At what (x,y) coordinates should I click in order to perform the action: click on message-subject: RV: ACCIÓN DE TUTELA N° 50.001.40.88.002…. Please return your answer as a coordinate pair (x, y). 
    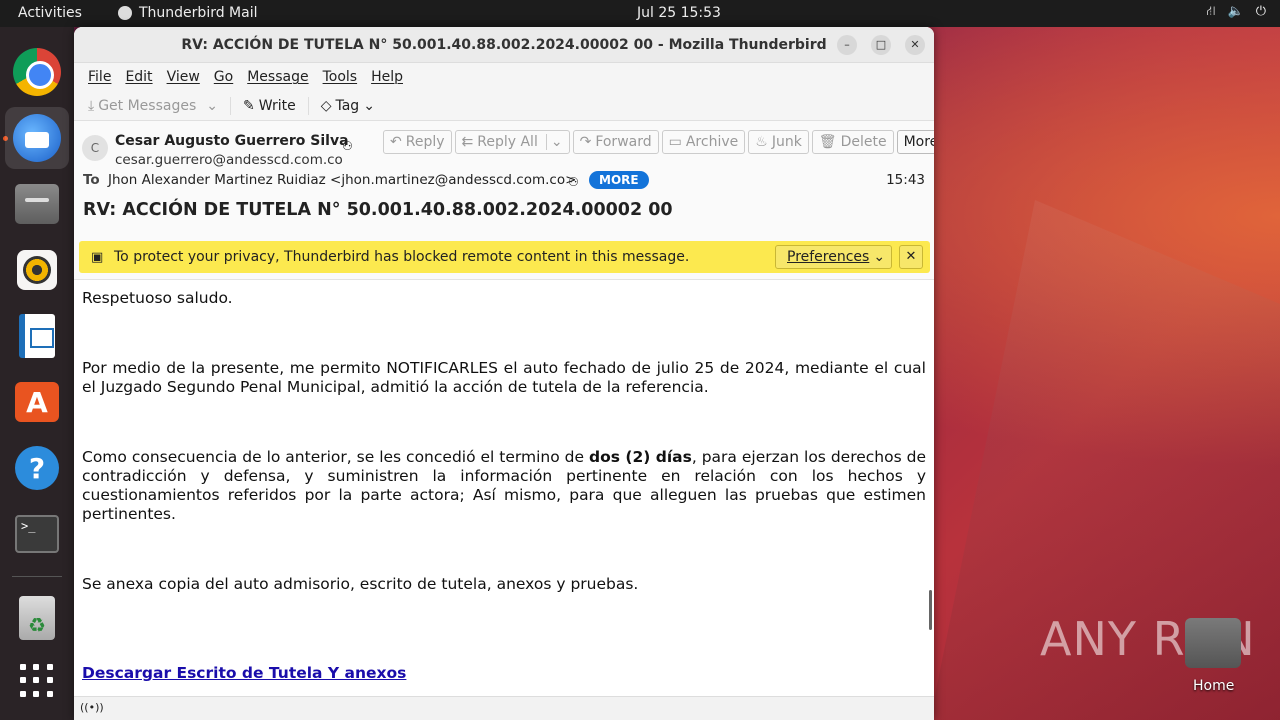
    Looking at the image, I should click on (378, 210).